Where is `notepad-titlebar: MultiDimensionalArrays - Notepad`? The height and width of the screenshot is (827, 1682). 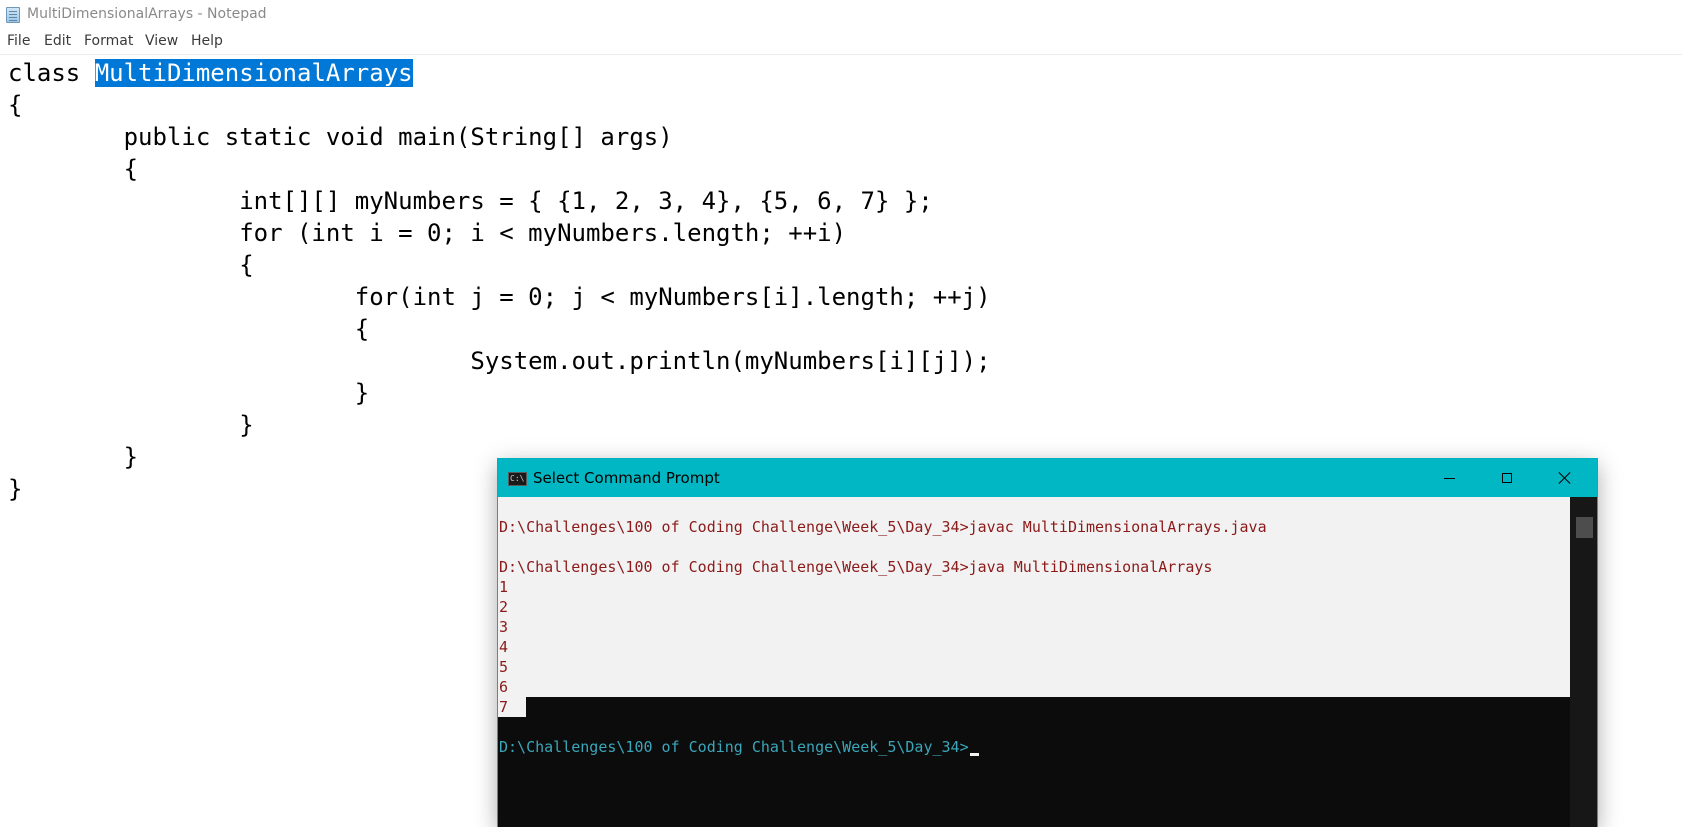 notepad-titlebar: MultiDimensionalArrays - Notepad is located at coordinates (841, 15).